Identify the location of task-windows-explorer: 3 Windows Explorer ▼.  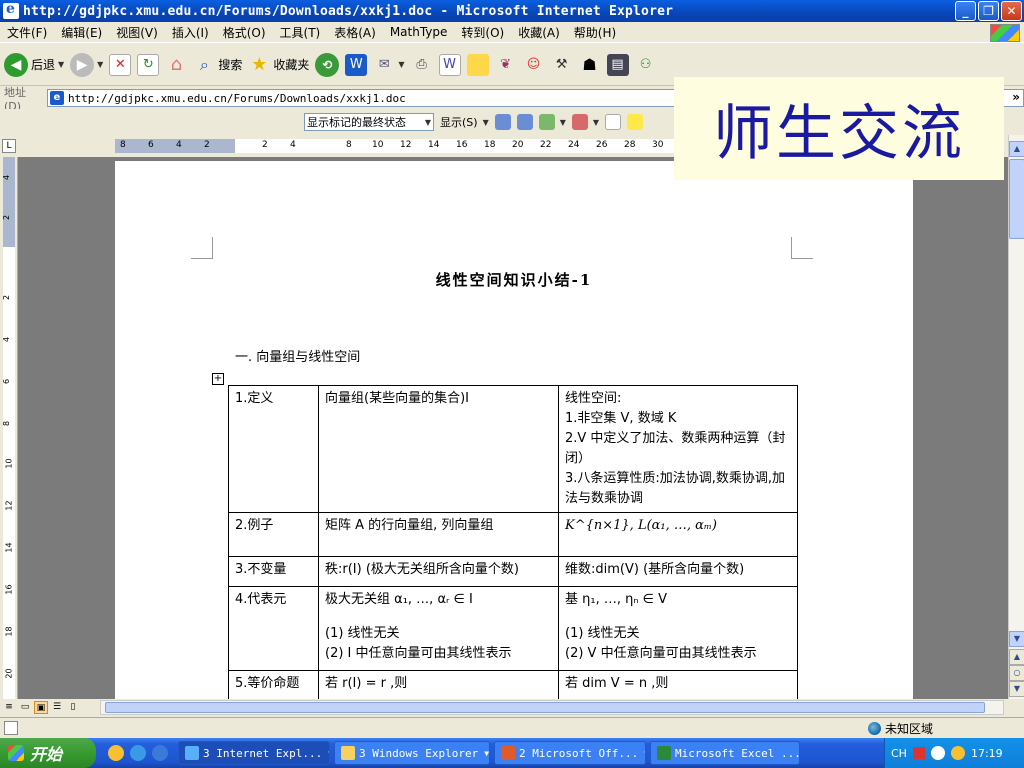
(412, 753).